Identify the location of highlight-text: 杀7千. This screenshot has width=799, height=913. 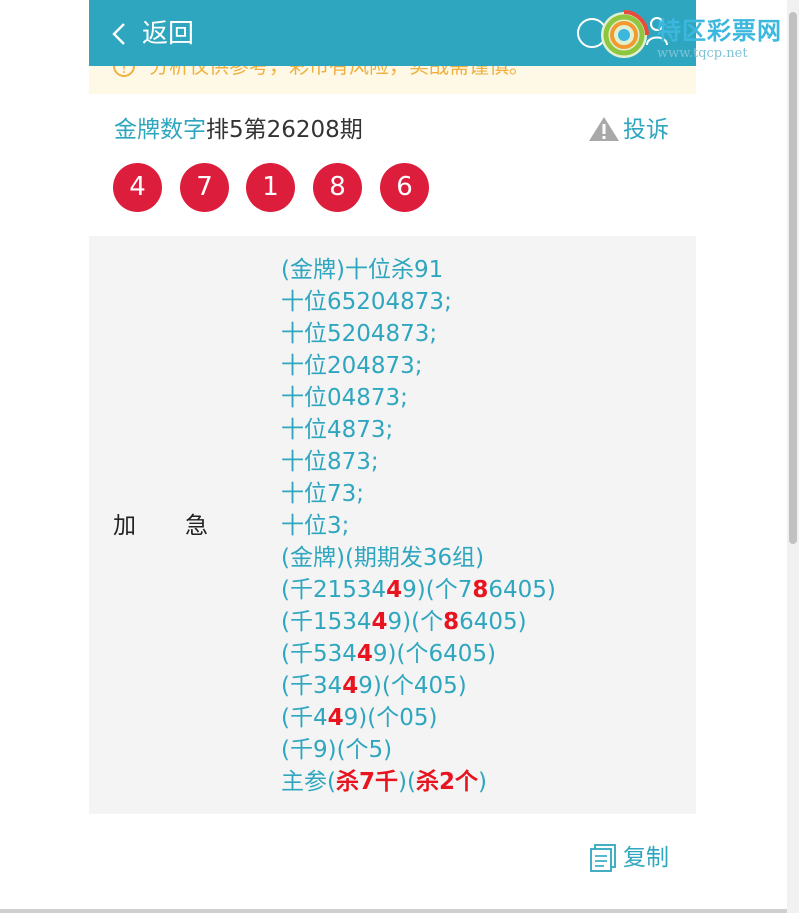
(366, 782).